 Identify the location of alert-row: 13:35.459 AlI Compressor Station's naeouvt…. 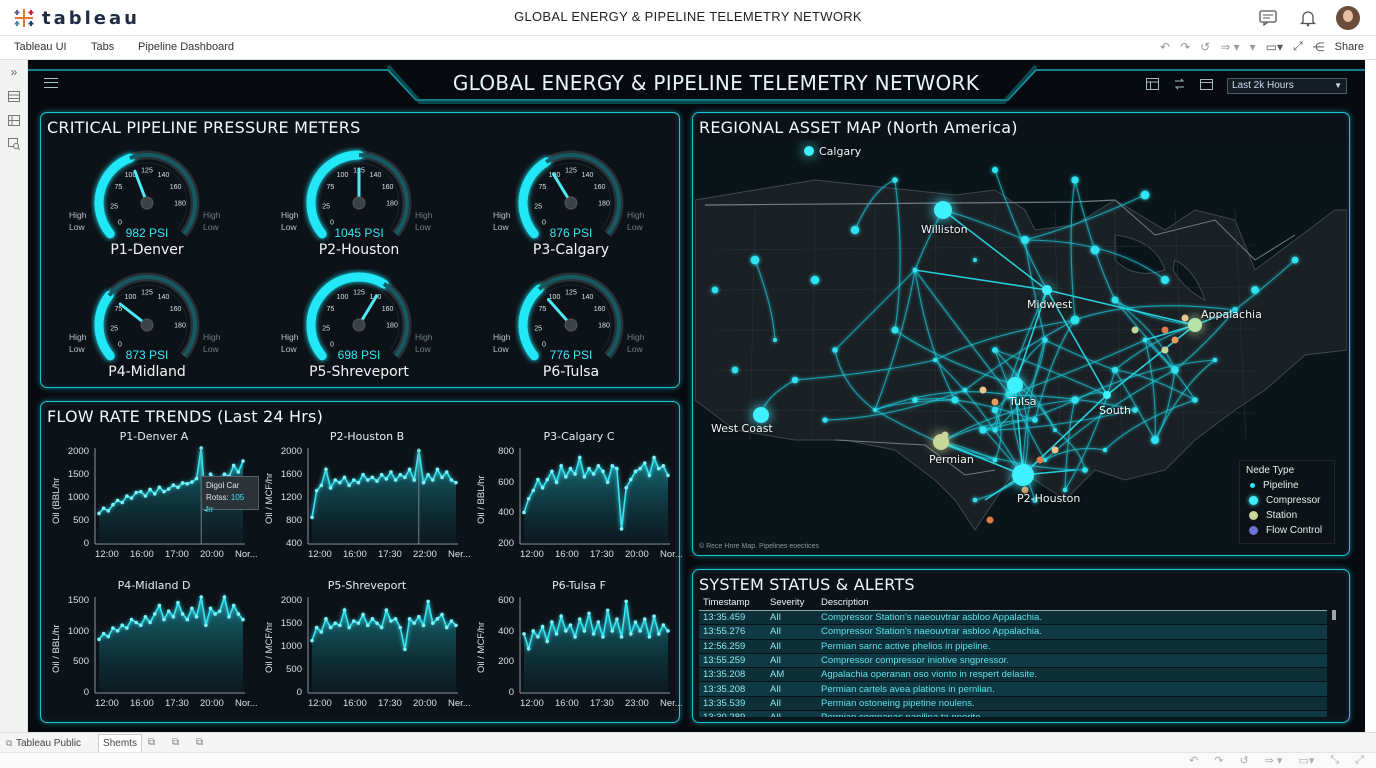
(1013, 618).